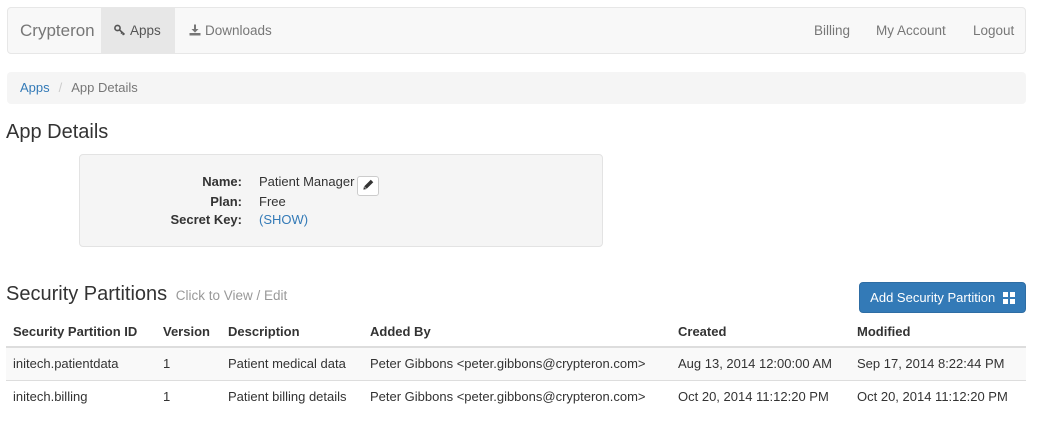  What do you see at coordinates (938, 363) in the screenshot?
I see `cell-modified: Sep 17, 2014 8:22:44 PM` at bounding box center [938, 363].